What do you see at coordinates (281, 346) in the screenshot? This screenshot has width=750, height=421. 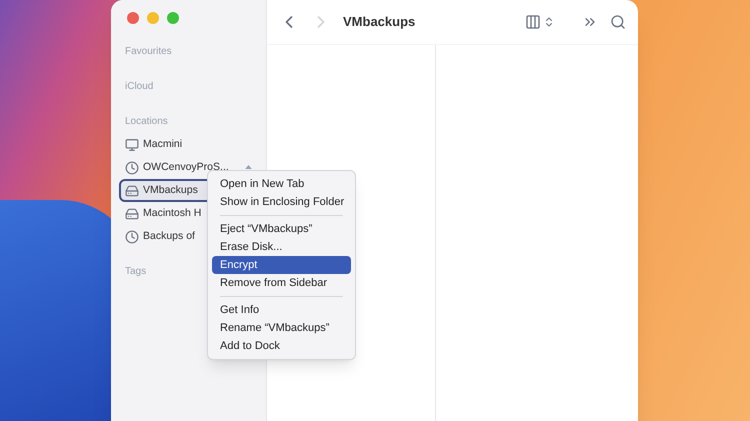 I see `menu-item: Add to Dock` at bounding box center [281, 346].